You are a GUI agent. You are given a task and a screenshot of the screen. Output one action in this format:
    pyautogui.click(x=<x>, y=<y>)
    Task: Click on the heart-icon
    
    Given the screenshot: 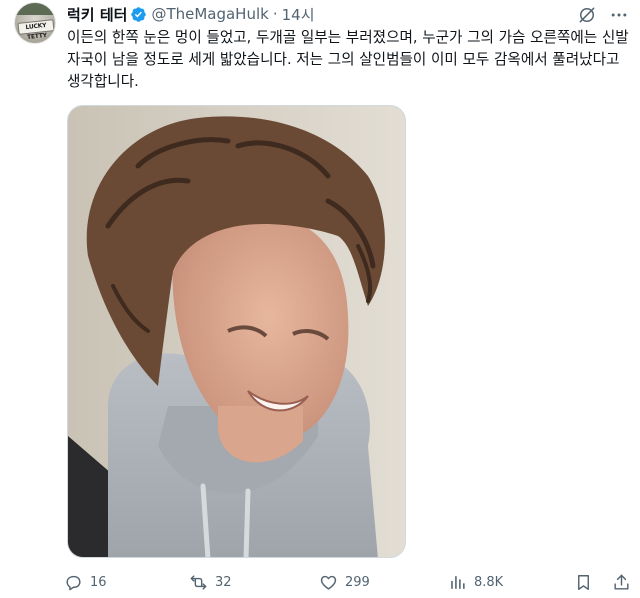 What is the action you would take?
    pyautogui.click(x=328, y=582)
    